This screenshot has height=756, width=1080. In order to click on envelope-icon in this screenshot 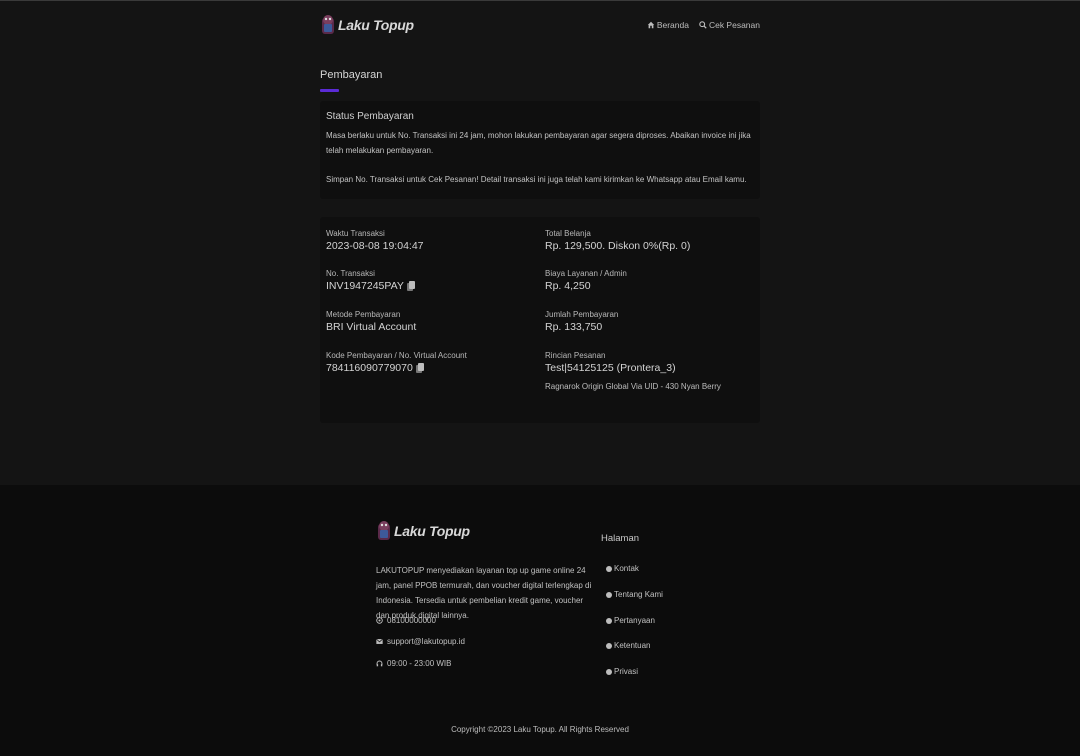, I will do `click(379, 641)`.